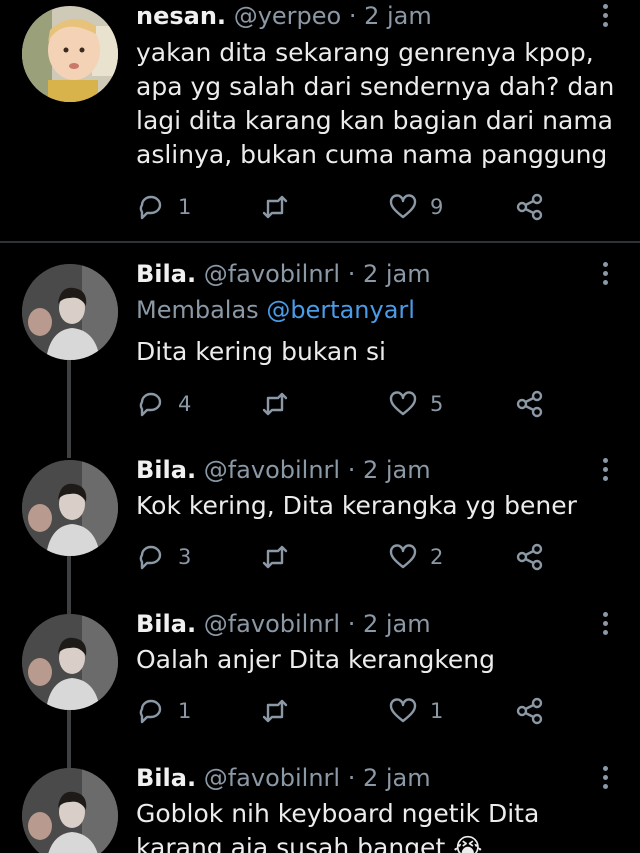  Describe the element at coordinates (437, 711) in the screenshot. I see `like-count: 1` at that location.